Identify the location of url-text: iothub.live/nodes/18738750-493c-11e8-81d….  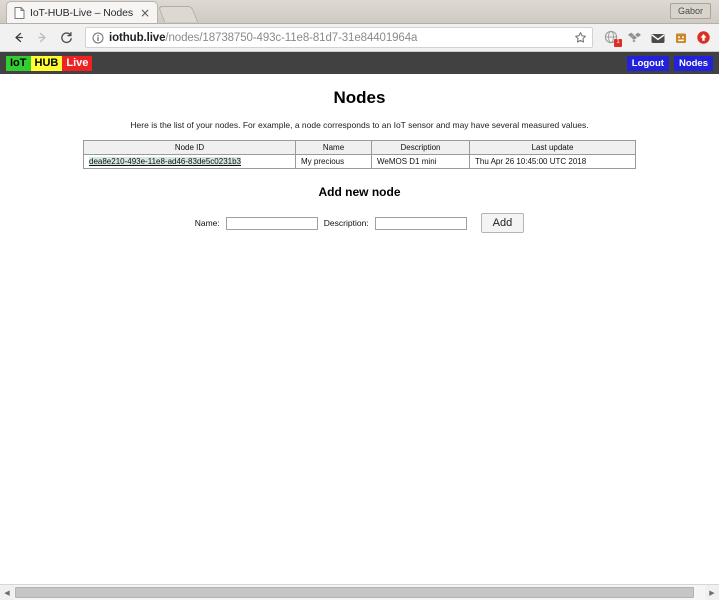
(339, 38).